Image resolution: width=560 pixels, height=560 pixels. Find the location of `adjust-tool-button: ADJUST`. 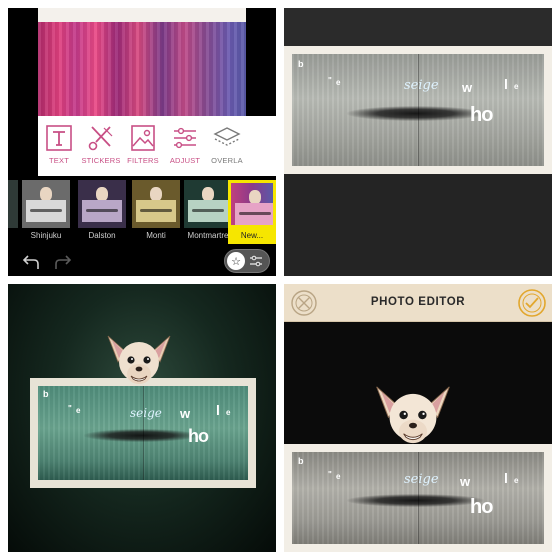

adjust-tool-button: ADJUST is located at coordinates (185, 146).